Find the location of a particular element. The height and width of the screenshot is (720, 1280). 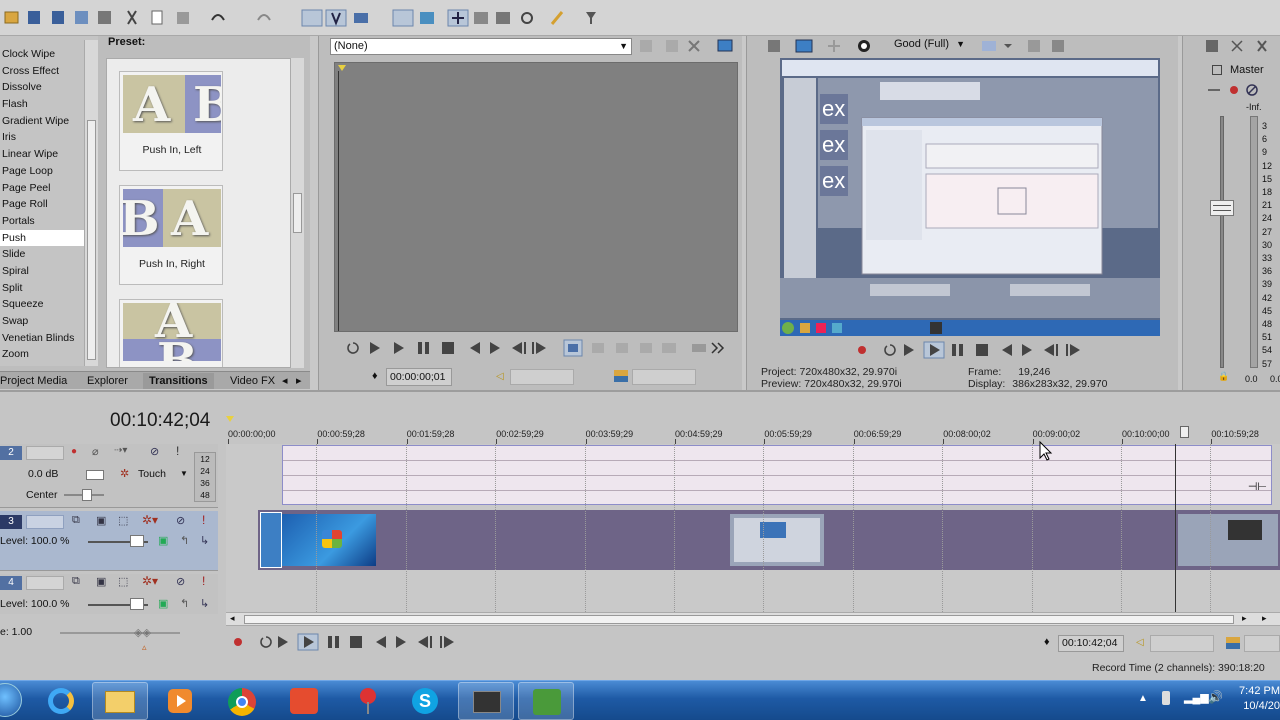

trimmer-source-select: (None) ▼ is located at coordinates (481, 46).